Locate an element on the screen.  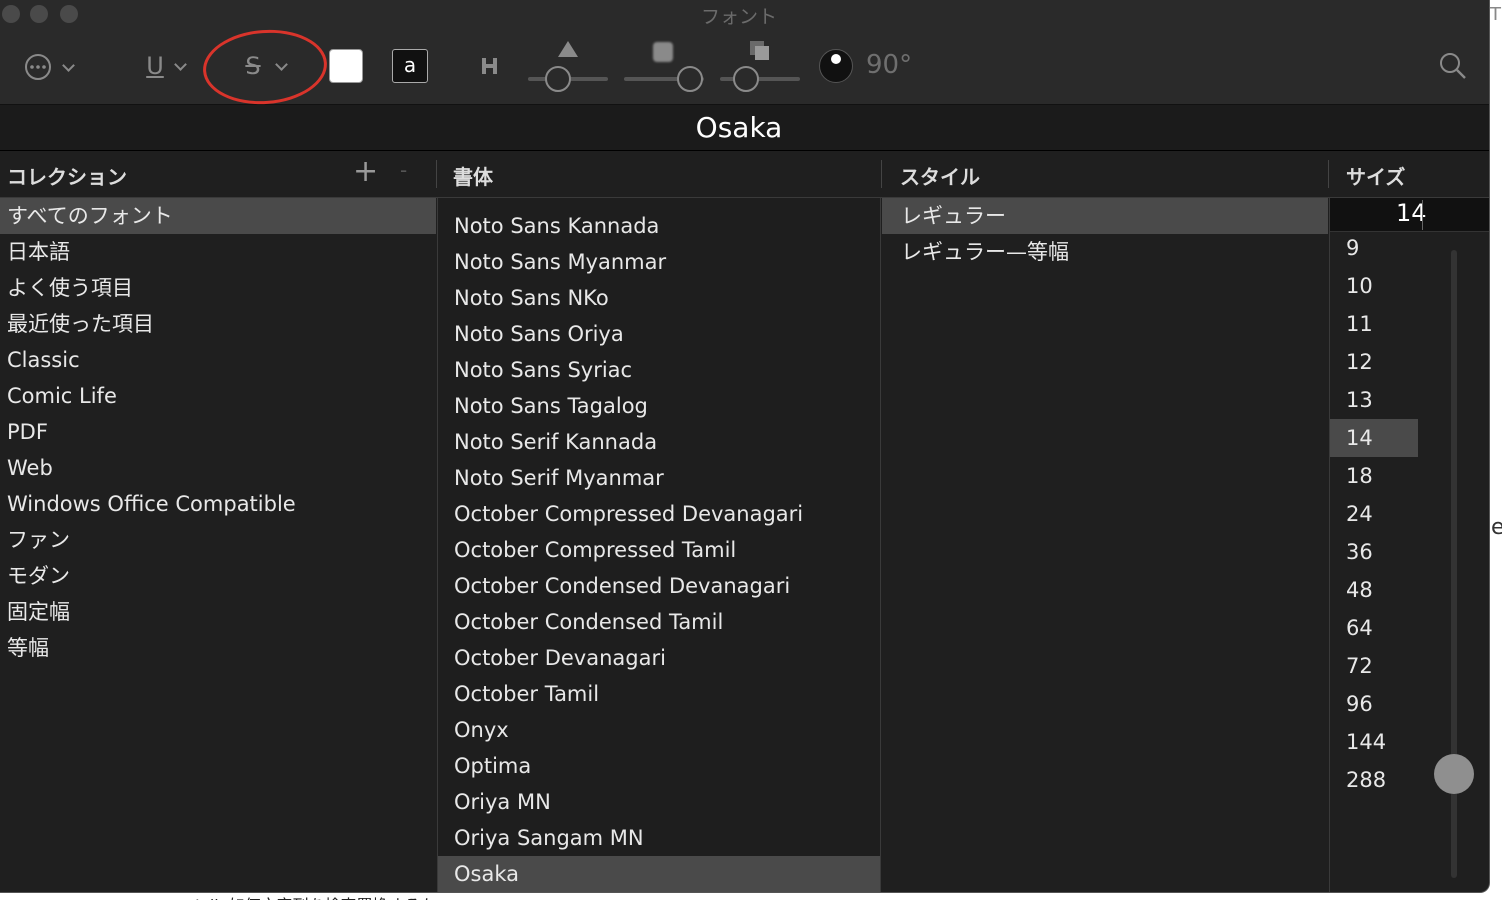
underline-menu-button: U is located at coordinates (166, 66).